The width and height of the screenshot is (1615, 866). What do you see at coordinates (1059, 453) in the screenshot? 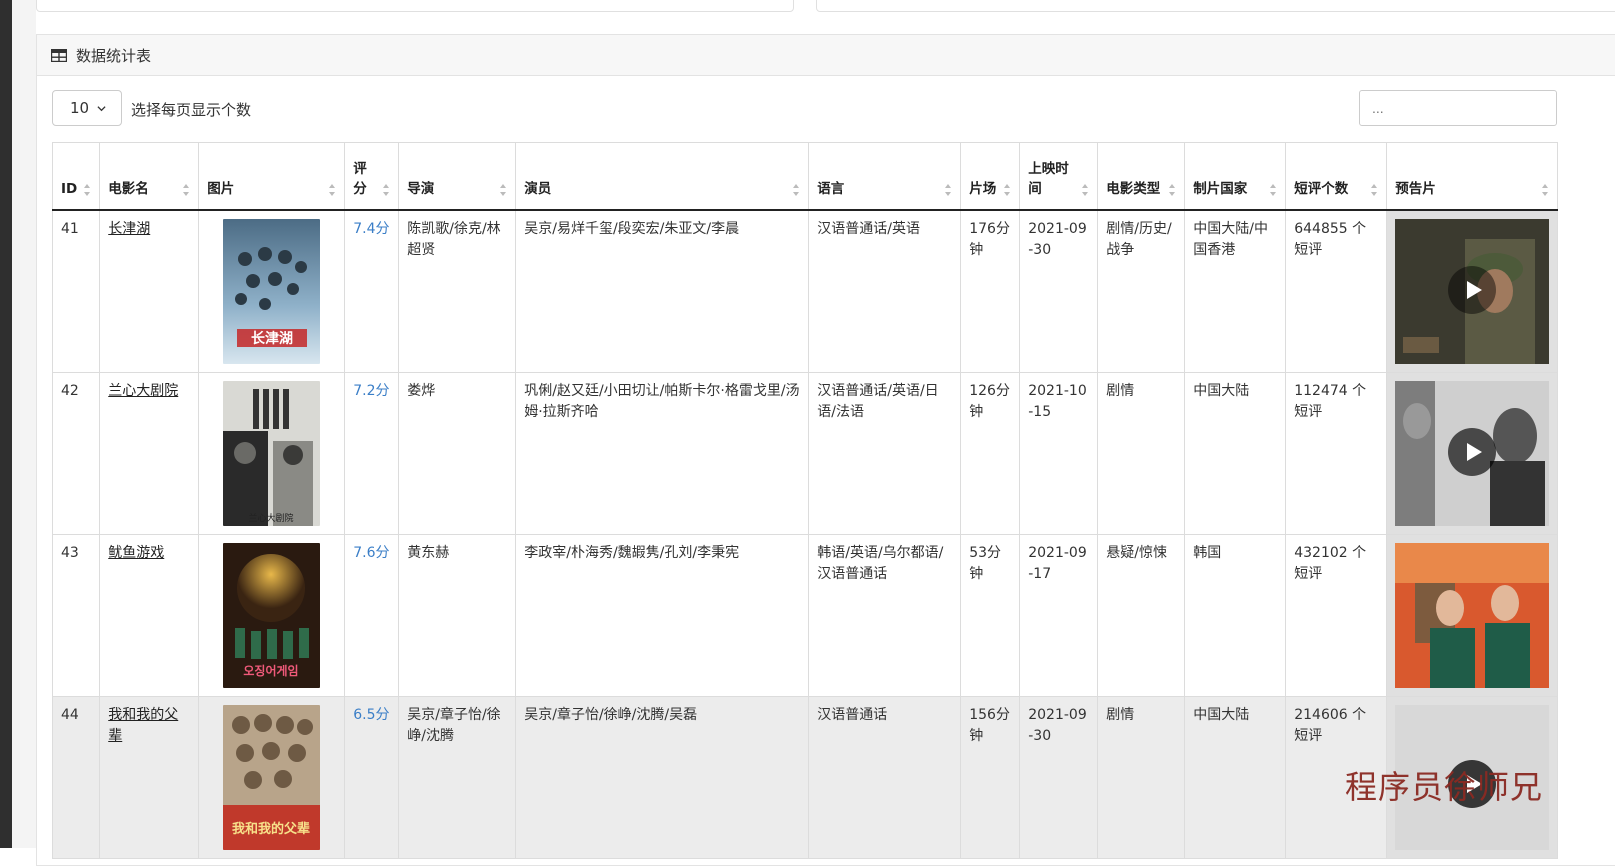
I see `cell-release: 2021-10-15` at bounding box center [1059, 453].